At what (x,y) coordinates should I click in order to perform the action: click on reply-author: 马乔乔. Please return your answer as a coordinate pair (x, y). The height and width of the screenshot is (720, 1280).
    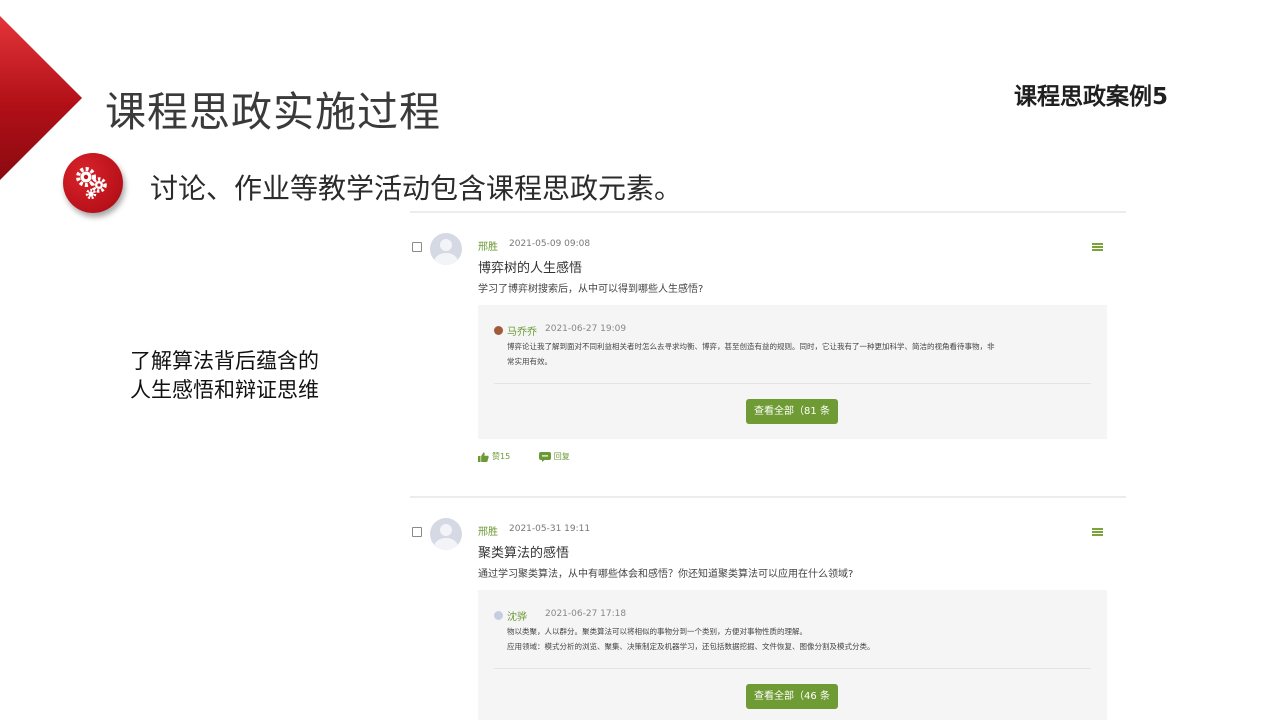
    Looking at the image, I should click on (522, 330).